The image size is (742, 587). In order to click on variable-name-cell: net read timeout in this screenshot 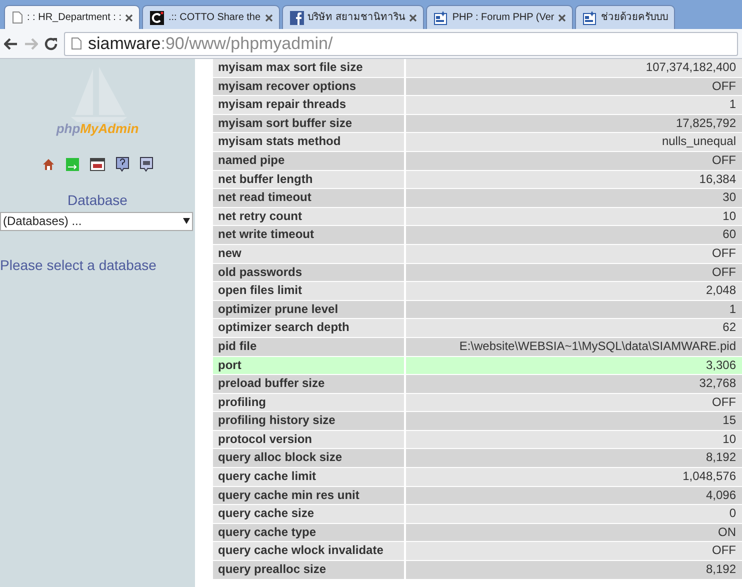, I will do `click(309, 198)`.